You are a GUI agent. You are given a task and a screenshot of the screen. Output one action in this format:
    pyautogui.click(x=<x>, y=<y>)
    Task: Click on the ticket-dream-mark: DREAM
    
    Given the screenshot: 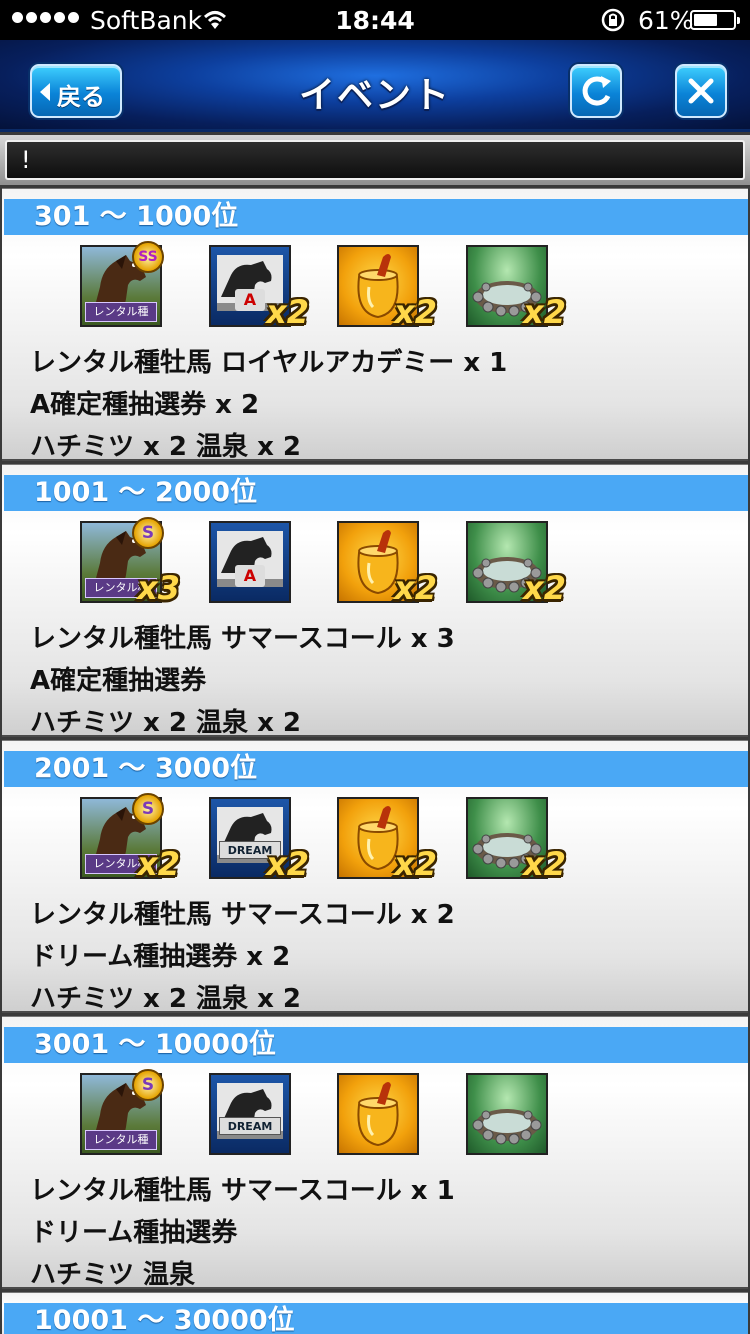 What is the action you would take?
    pyautogui.click(x=250, y=1126)
    